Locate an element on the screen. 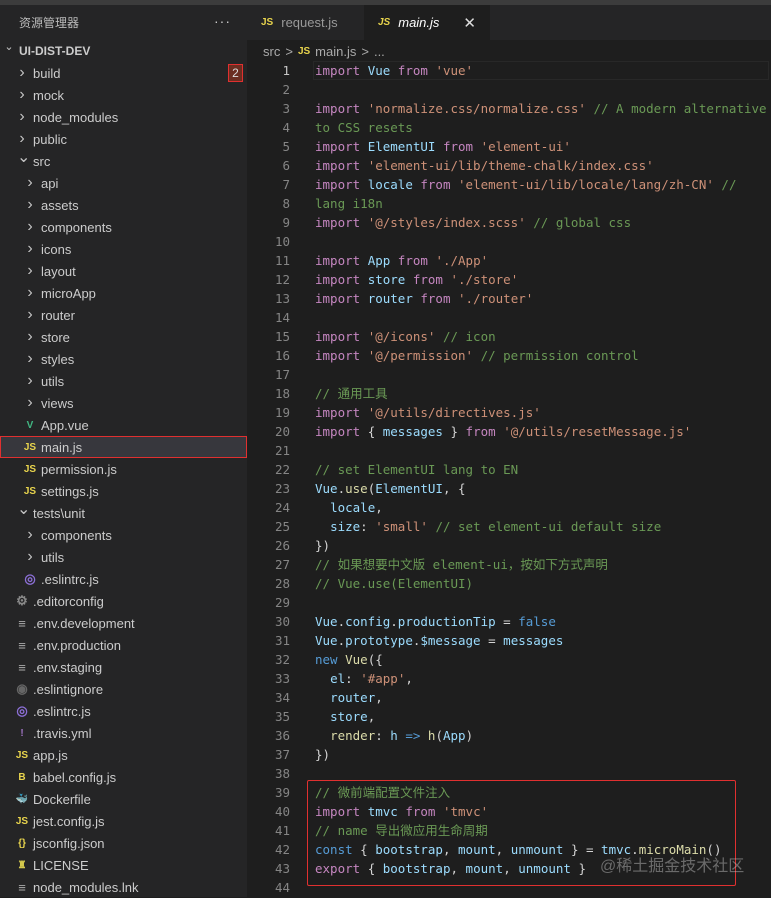 This screenshot has height=898, width=771. file-item: 🐳 Dockerfile is located at coordinates (123, 799).